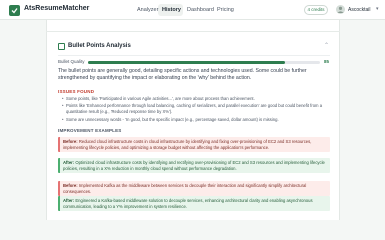 The width and height of the screenshot is (385, 240). I want to click on examples-heading: IMPROVEMENT EXAMPLES, so click(90, 130).